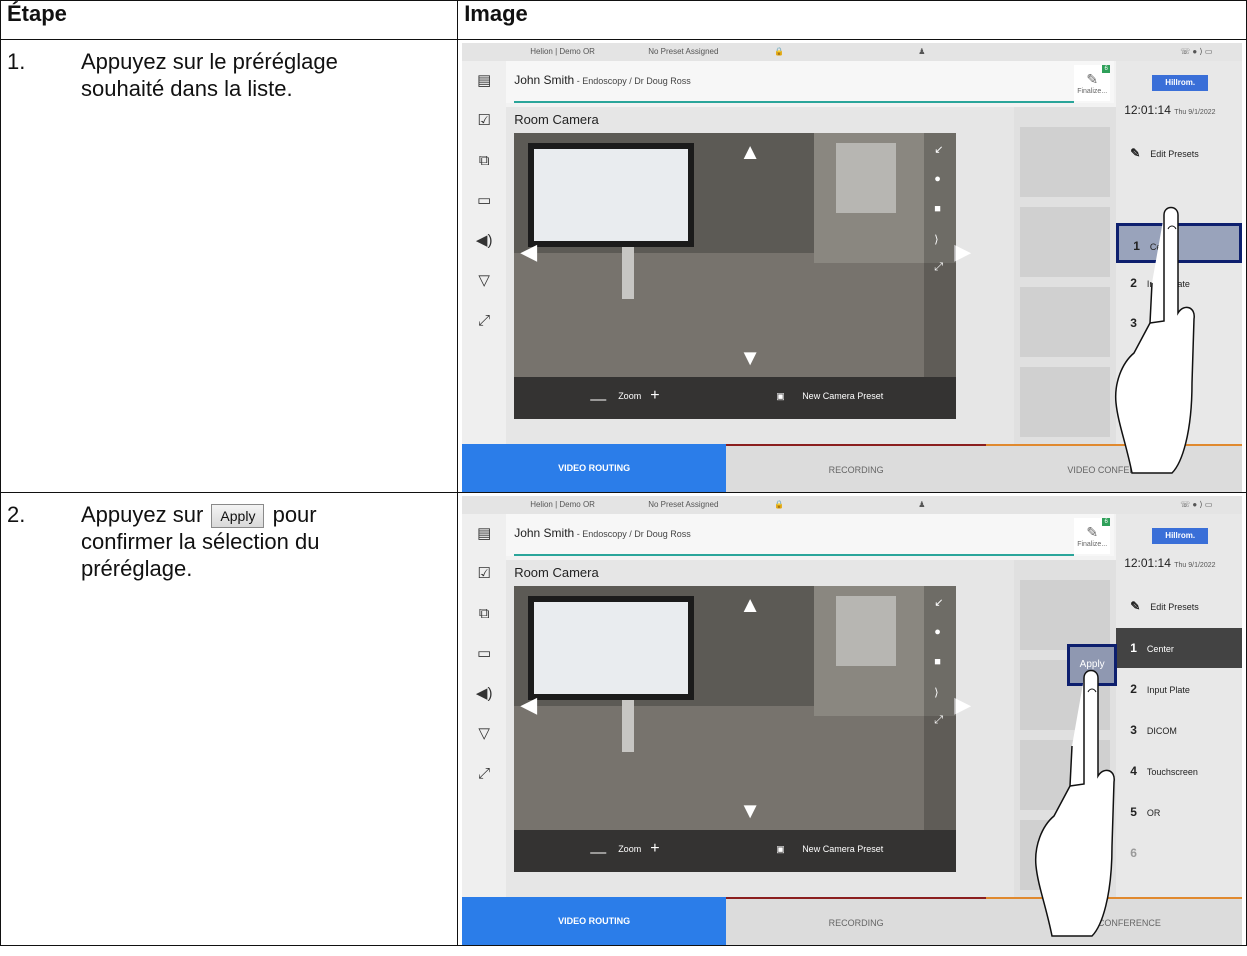 This screenshot has width=1247, height=956. What do you see at coordinates (1179, 771) in the screenshot?
I see `preset-item: 4 Touchscreen` at bounding box center [1179, 771].